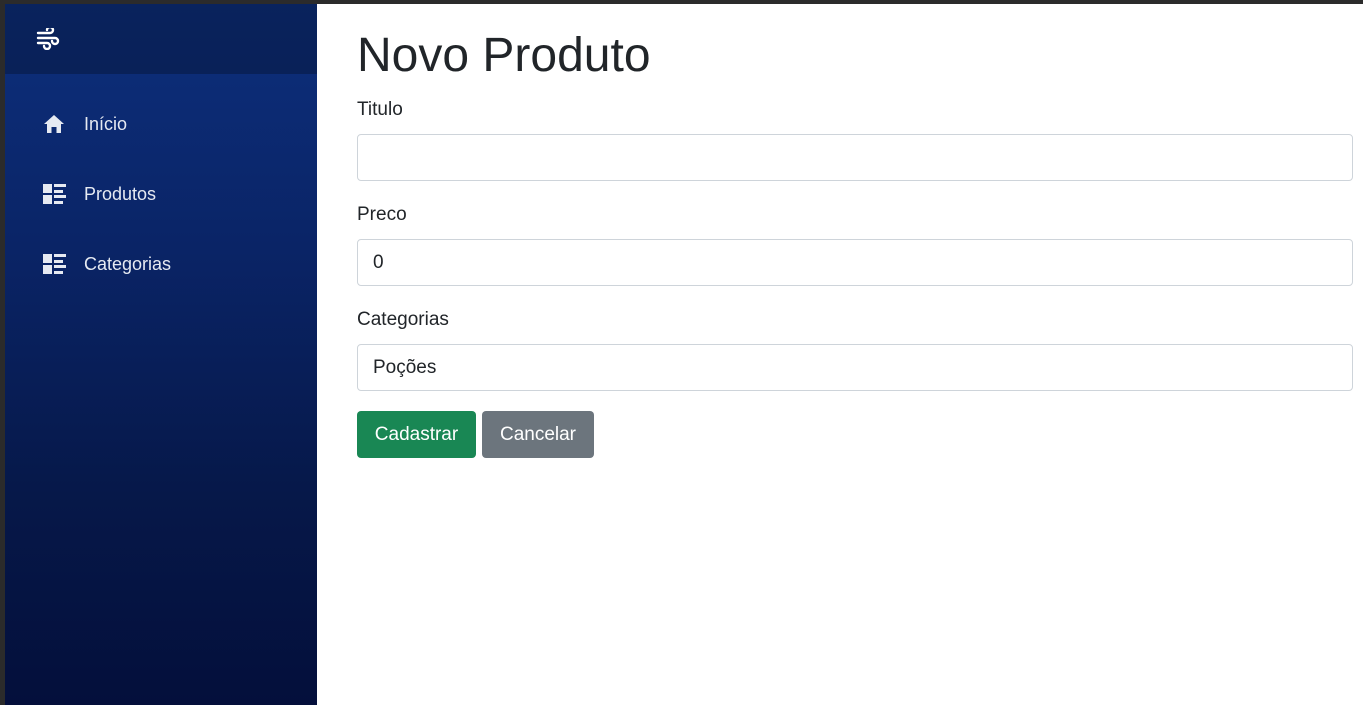 The width and height of the screenshot is (1363, 705). What do you see at coordinates (120, 193) in the screenshot?
I see `sidebar-item-label: Produtos` at bounding box center [120, 193].